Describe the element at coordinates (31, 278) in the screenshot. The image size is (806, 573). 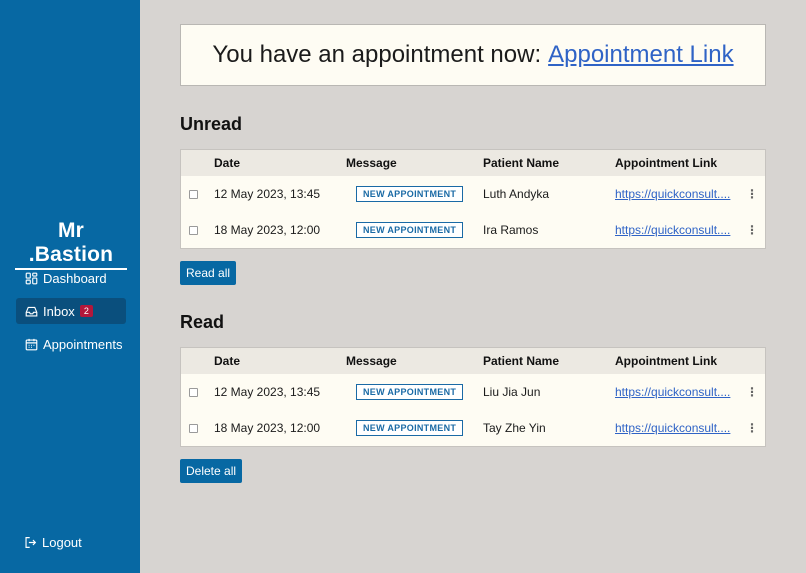
I see `dashboard-icon` at that location.